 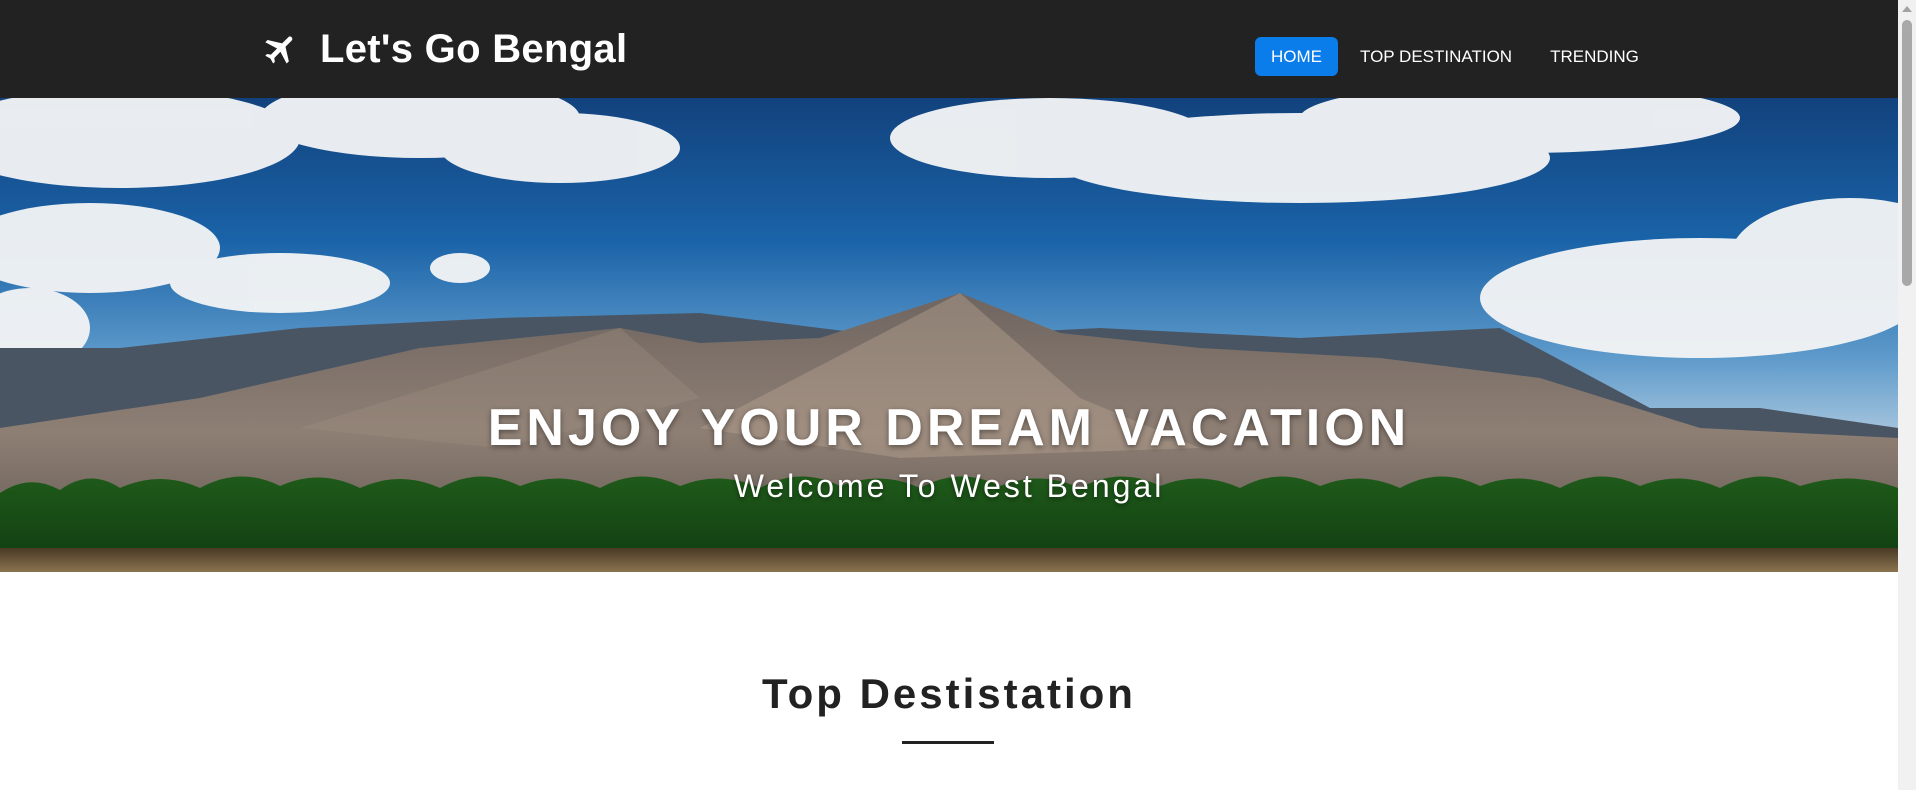 I want to click on scrollbar-thumb, so click(x=1907, y=153).